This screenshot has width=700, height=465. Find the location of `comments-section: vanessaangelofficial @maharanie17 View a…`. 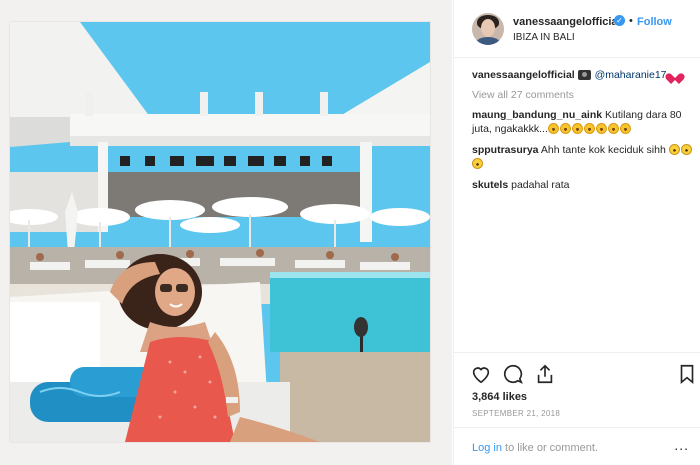

comments-section: vanessaangelofficial @maharanie17 View a… is located at coordinates (583, 133).